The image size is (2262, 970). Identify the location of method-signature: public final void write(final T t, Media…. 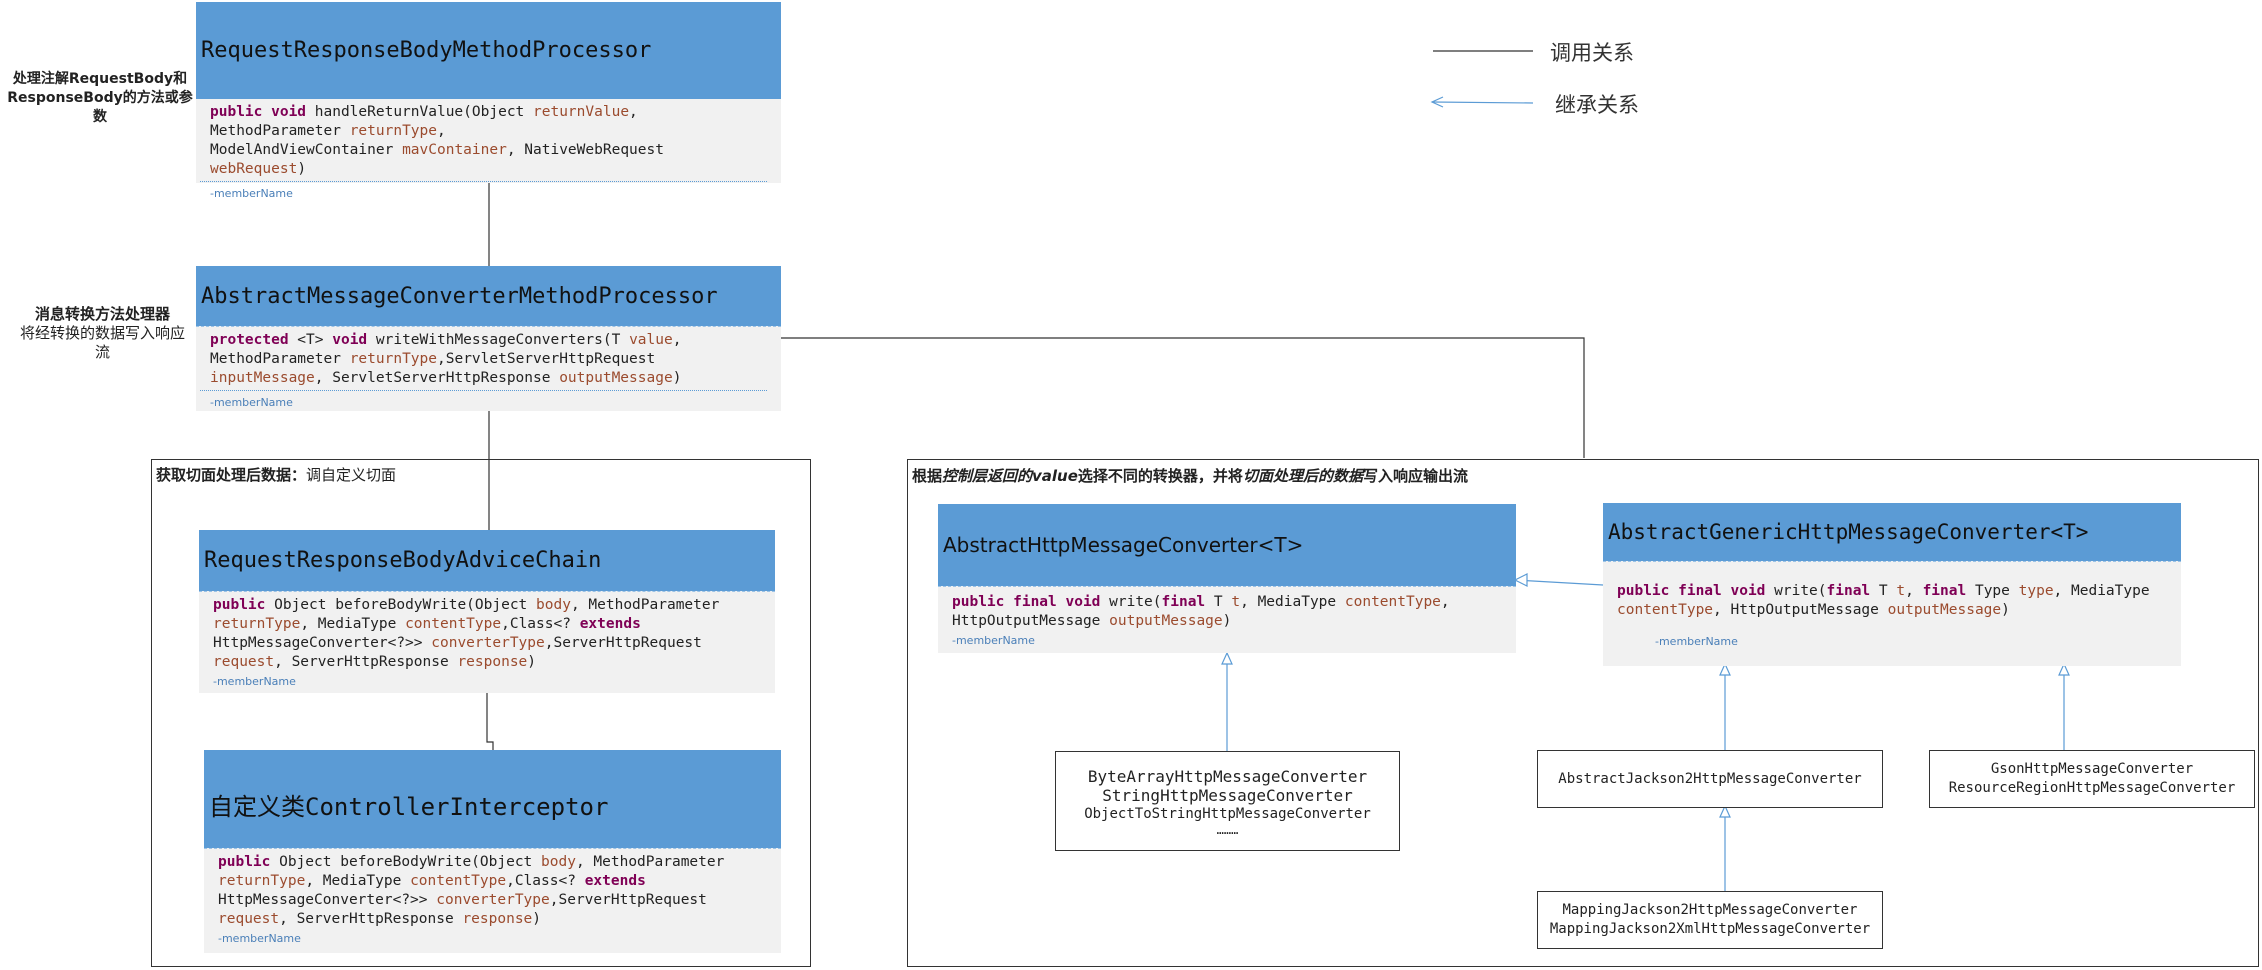
(1227, 618).